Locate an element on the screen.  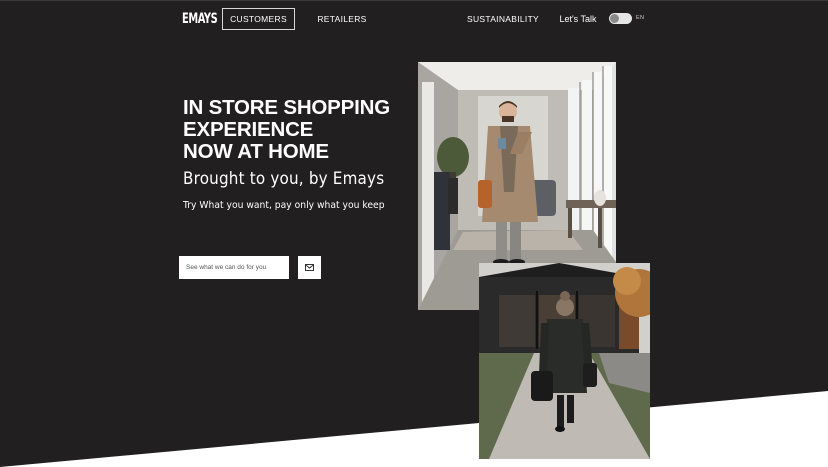
hero-title-line: EXPERIENCE is located at coordinates (248, 129).